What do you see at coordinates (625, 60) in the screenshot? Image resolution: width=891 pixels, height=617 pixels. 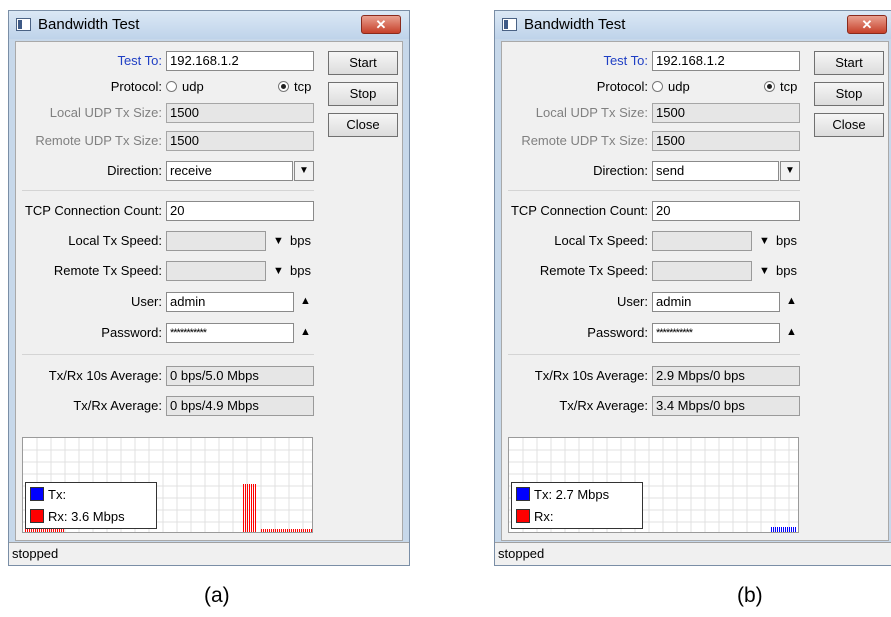 I see `test-to-label: Test To:` at bounding box center [625, 60].